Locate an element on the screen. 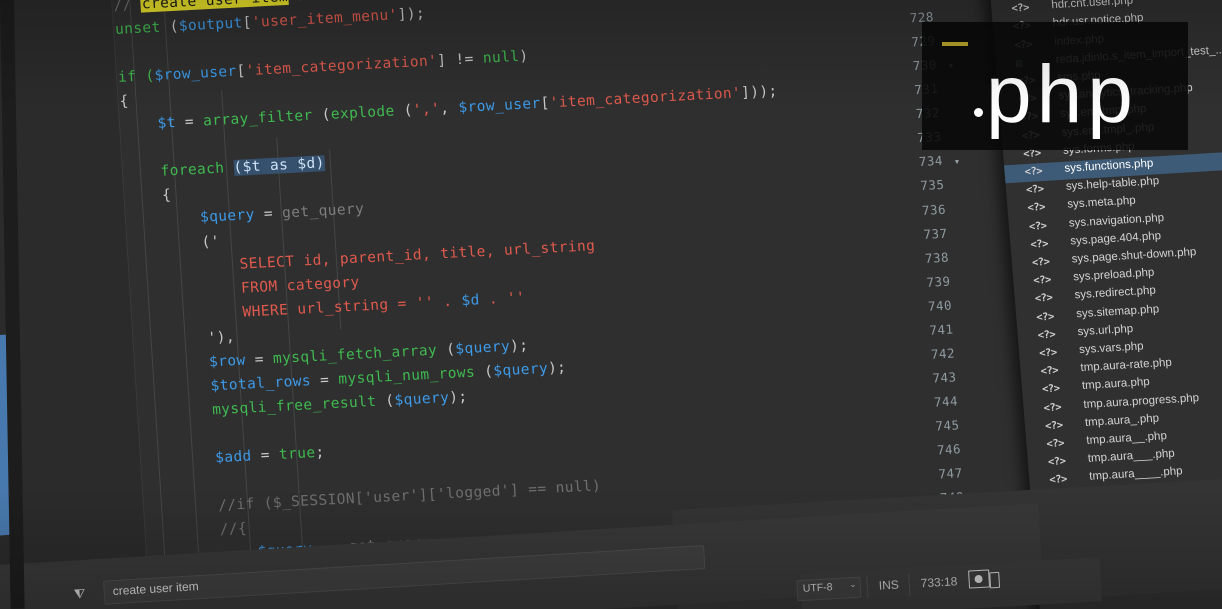 The width and height of the screenshot is (1222, 609). code-token: $total_rows is located at coordinates (224, 386).